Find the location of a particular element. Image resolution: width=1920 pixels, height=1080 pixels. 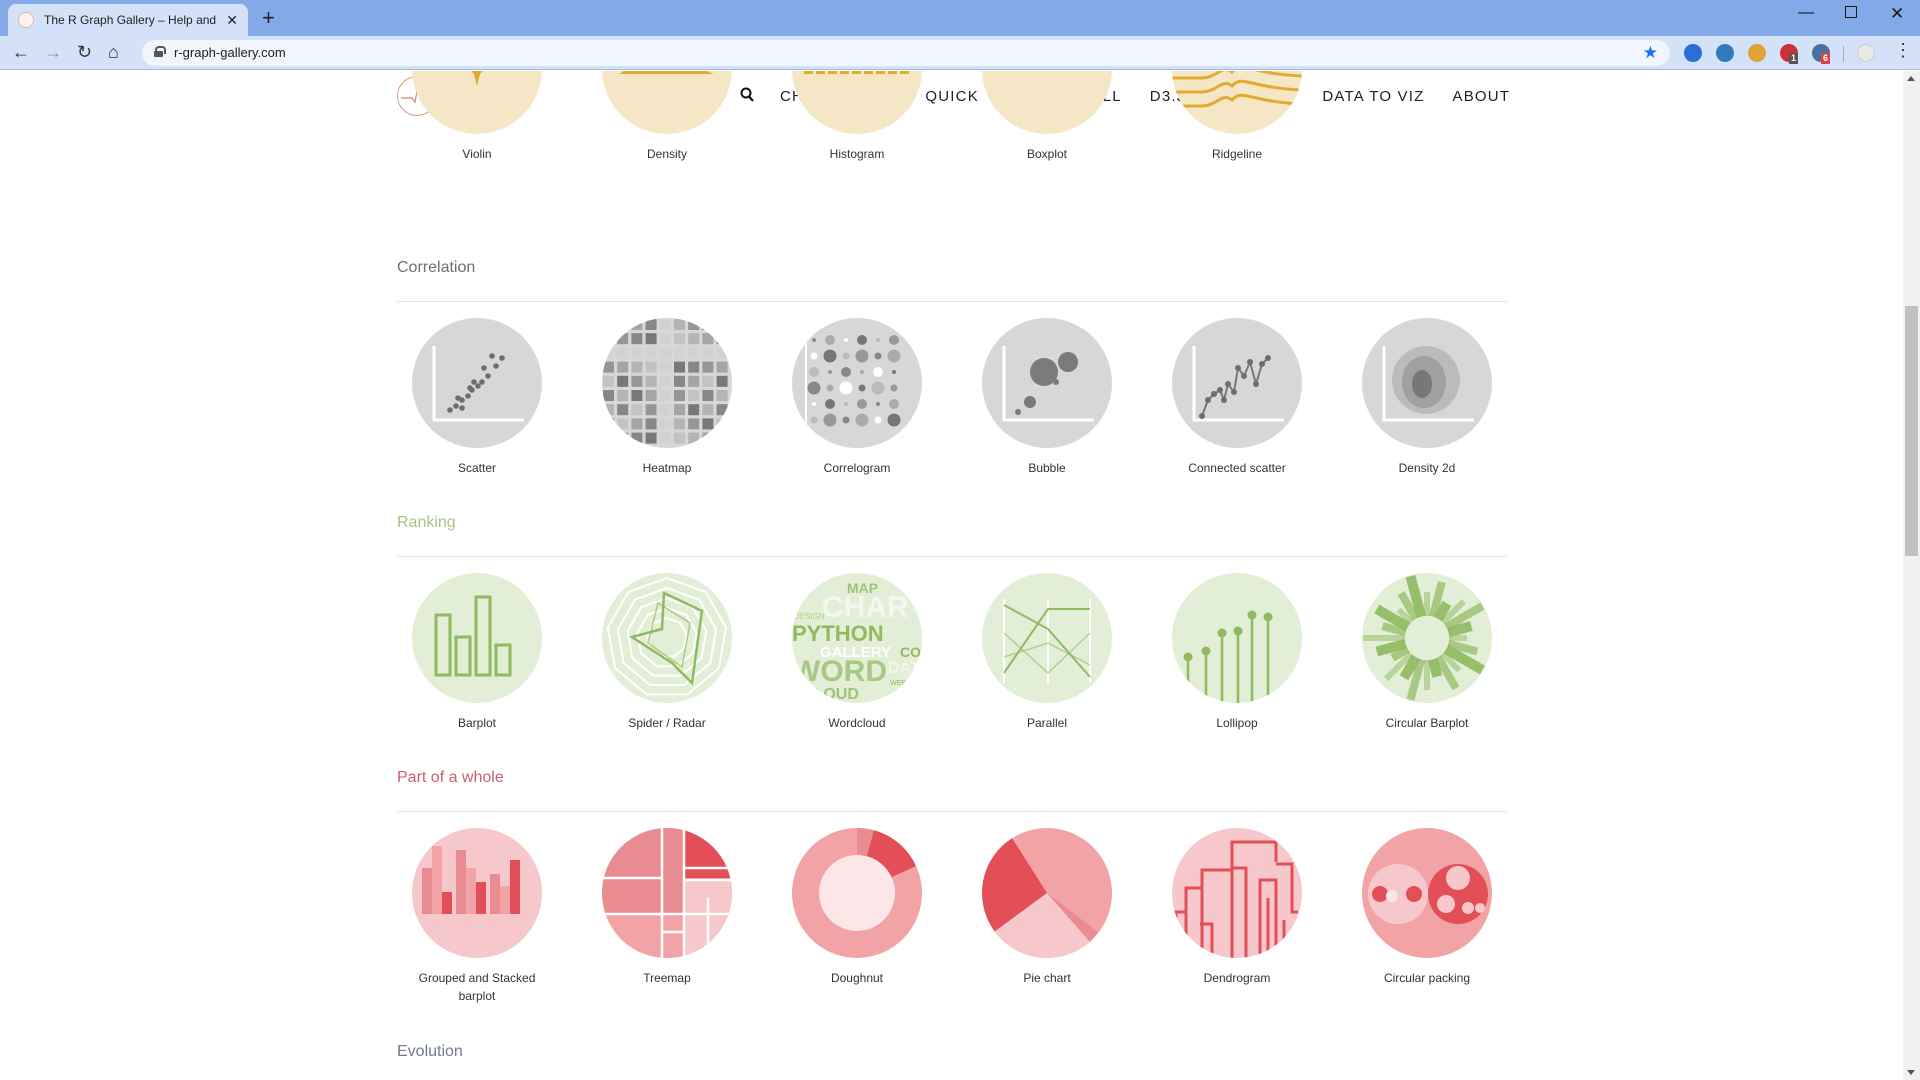

window-close-icon: ✕ is located at coordinates (1897, 14).